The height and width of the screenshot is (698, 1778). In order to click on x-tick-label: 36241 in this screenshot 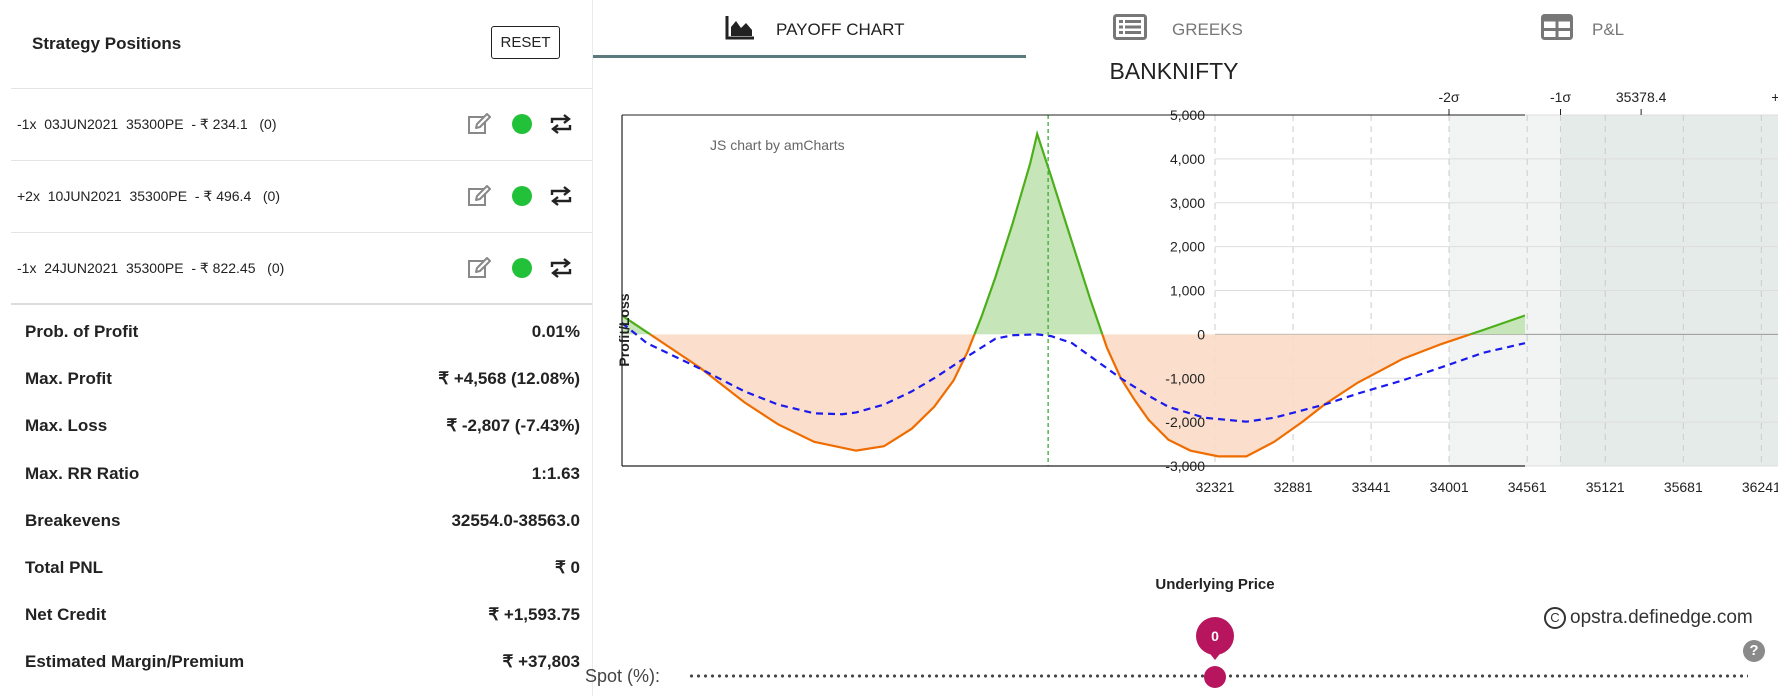, I will do `click(1760, 487)`.